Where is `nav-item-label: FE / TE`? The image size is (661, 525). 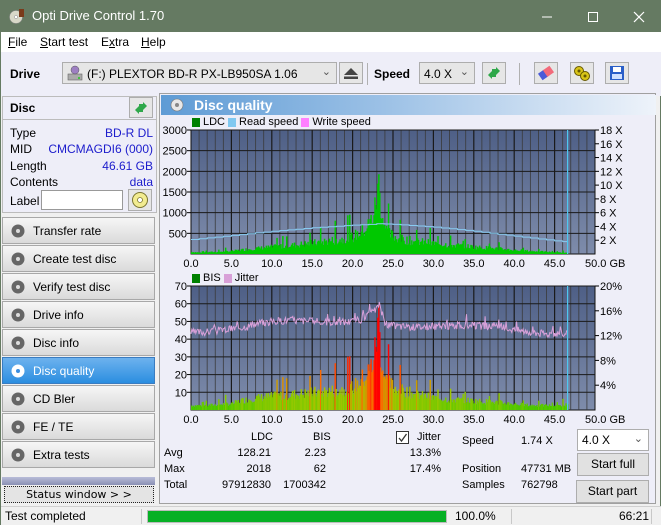
nav-item-label: FE / TE is located at coordinates (53, 427).